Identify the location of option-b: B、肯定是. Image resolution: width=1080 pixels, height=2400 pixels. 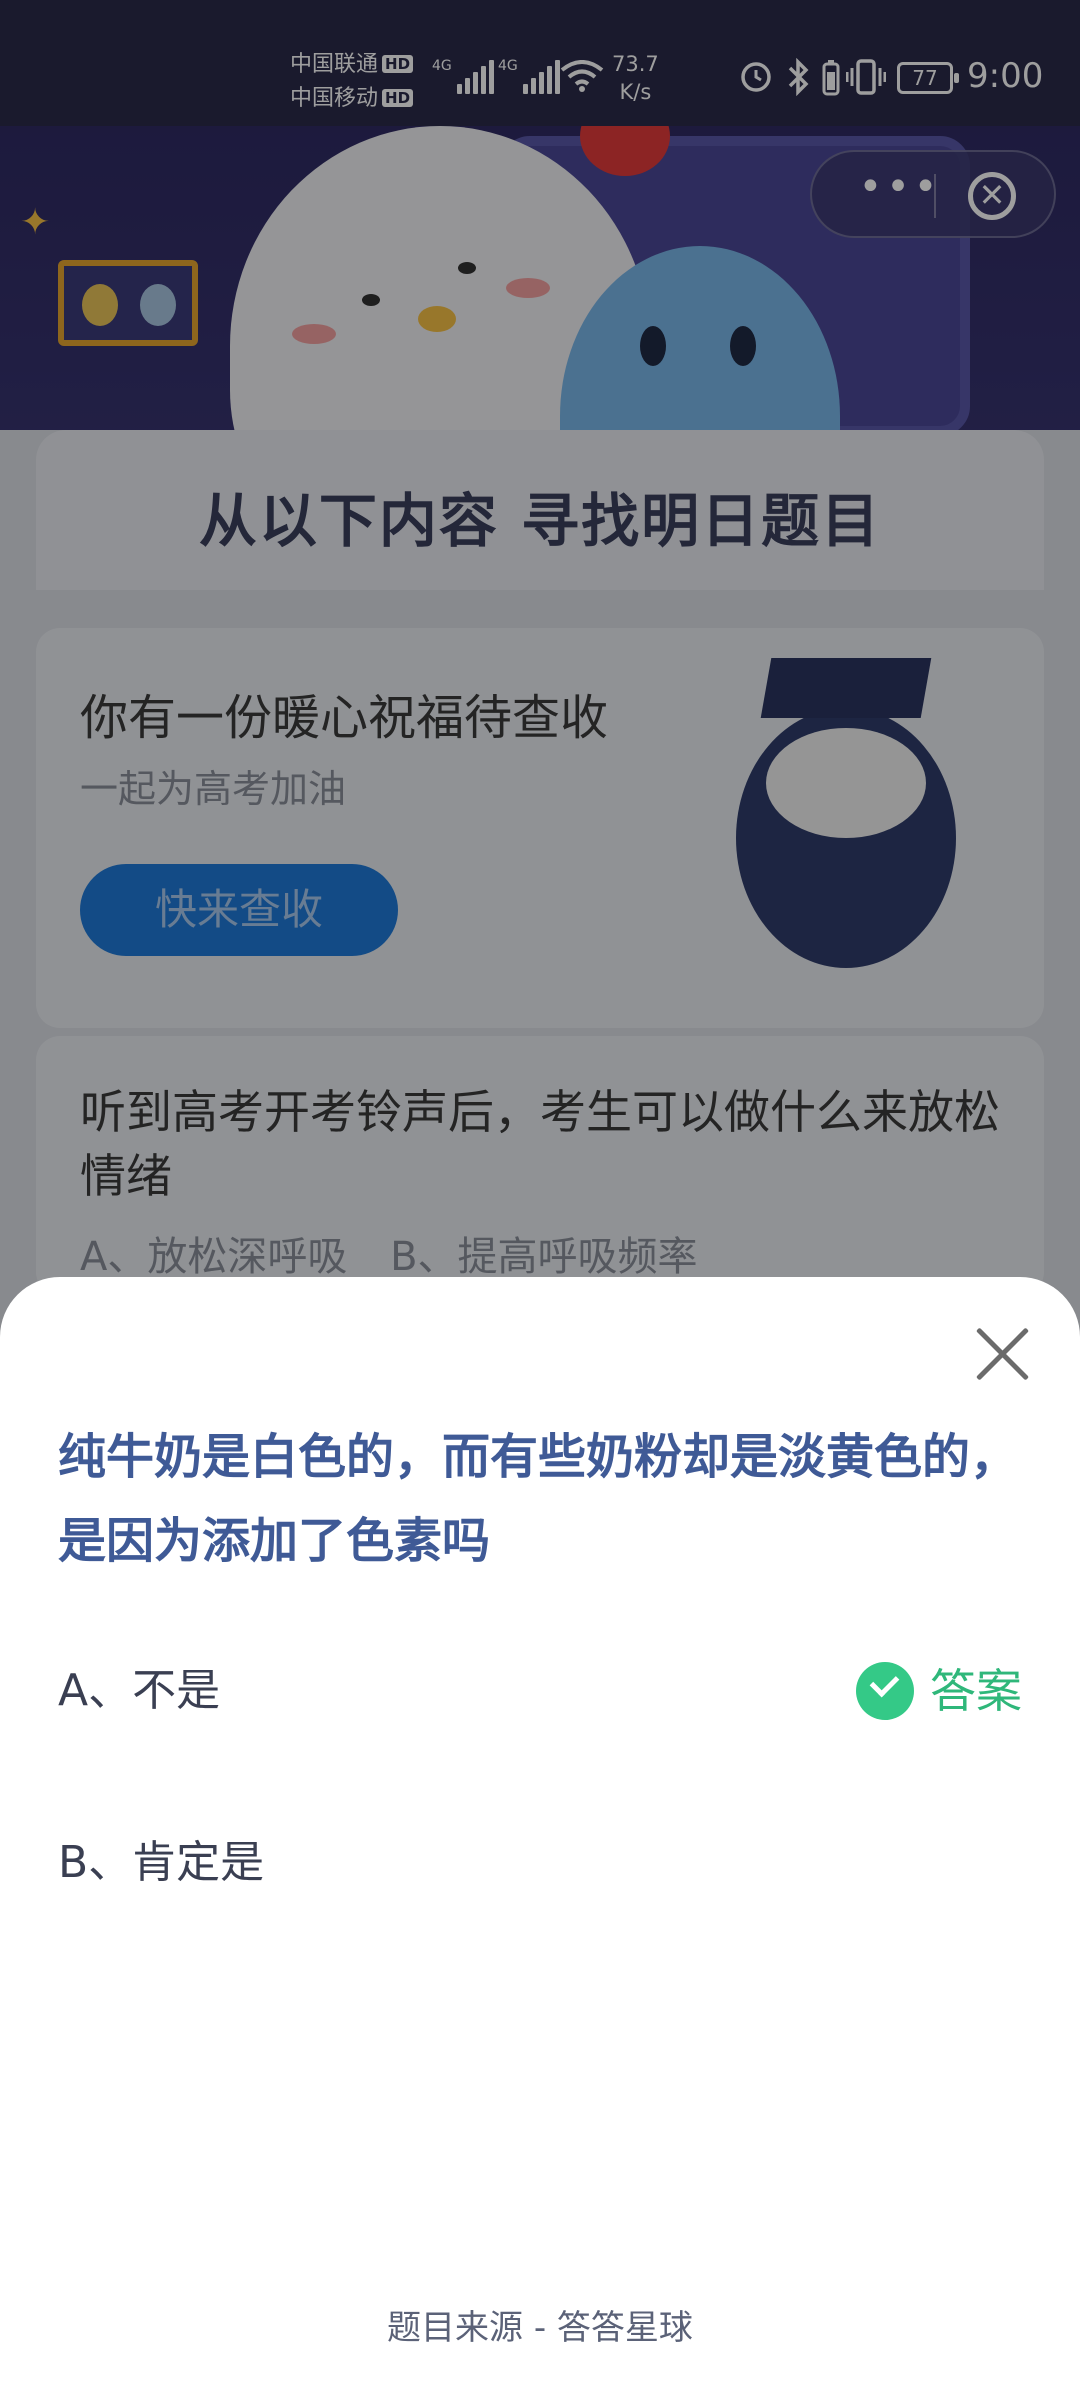
(540, 1863).